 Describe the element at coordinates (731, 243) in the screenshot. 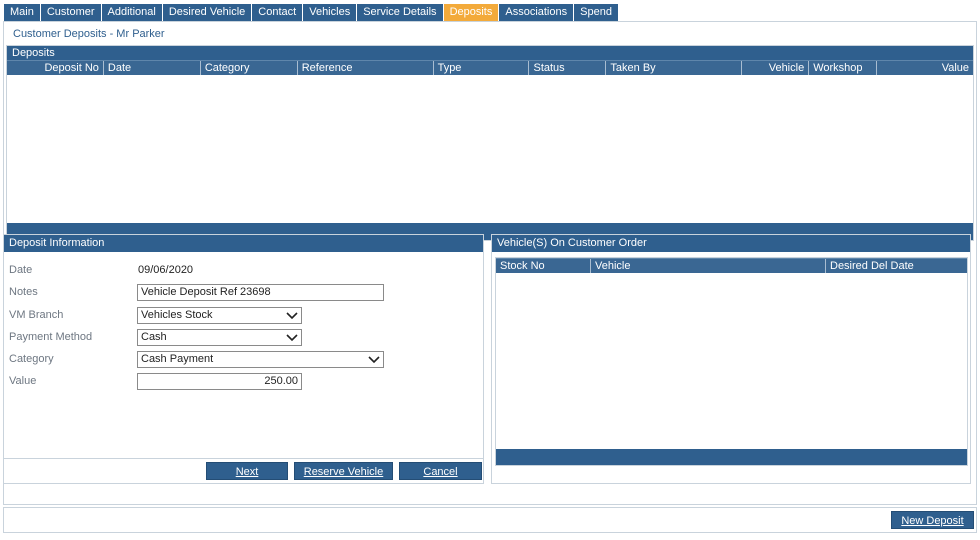

I see `vehicles-on-order-heading: Vehicle(S) On Customer Order` at that location.